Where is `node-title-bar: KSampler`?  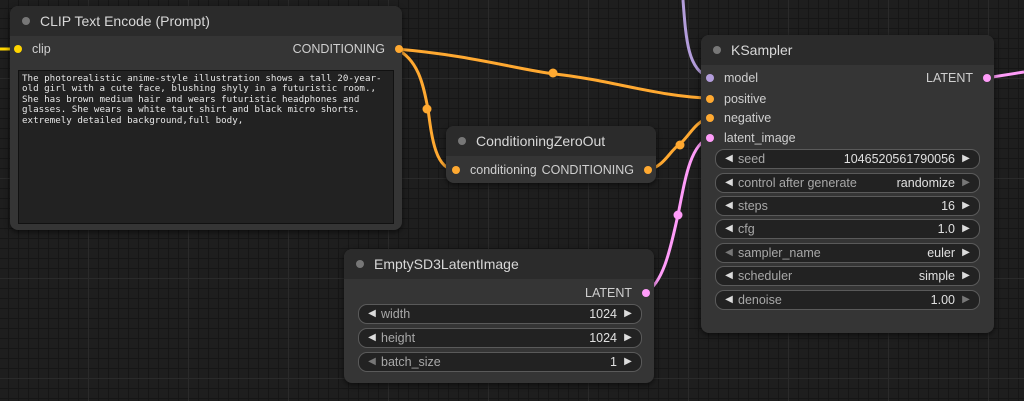
node-title-bar: KSampler is located at coordinates (847, 50).